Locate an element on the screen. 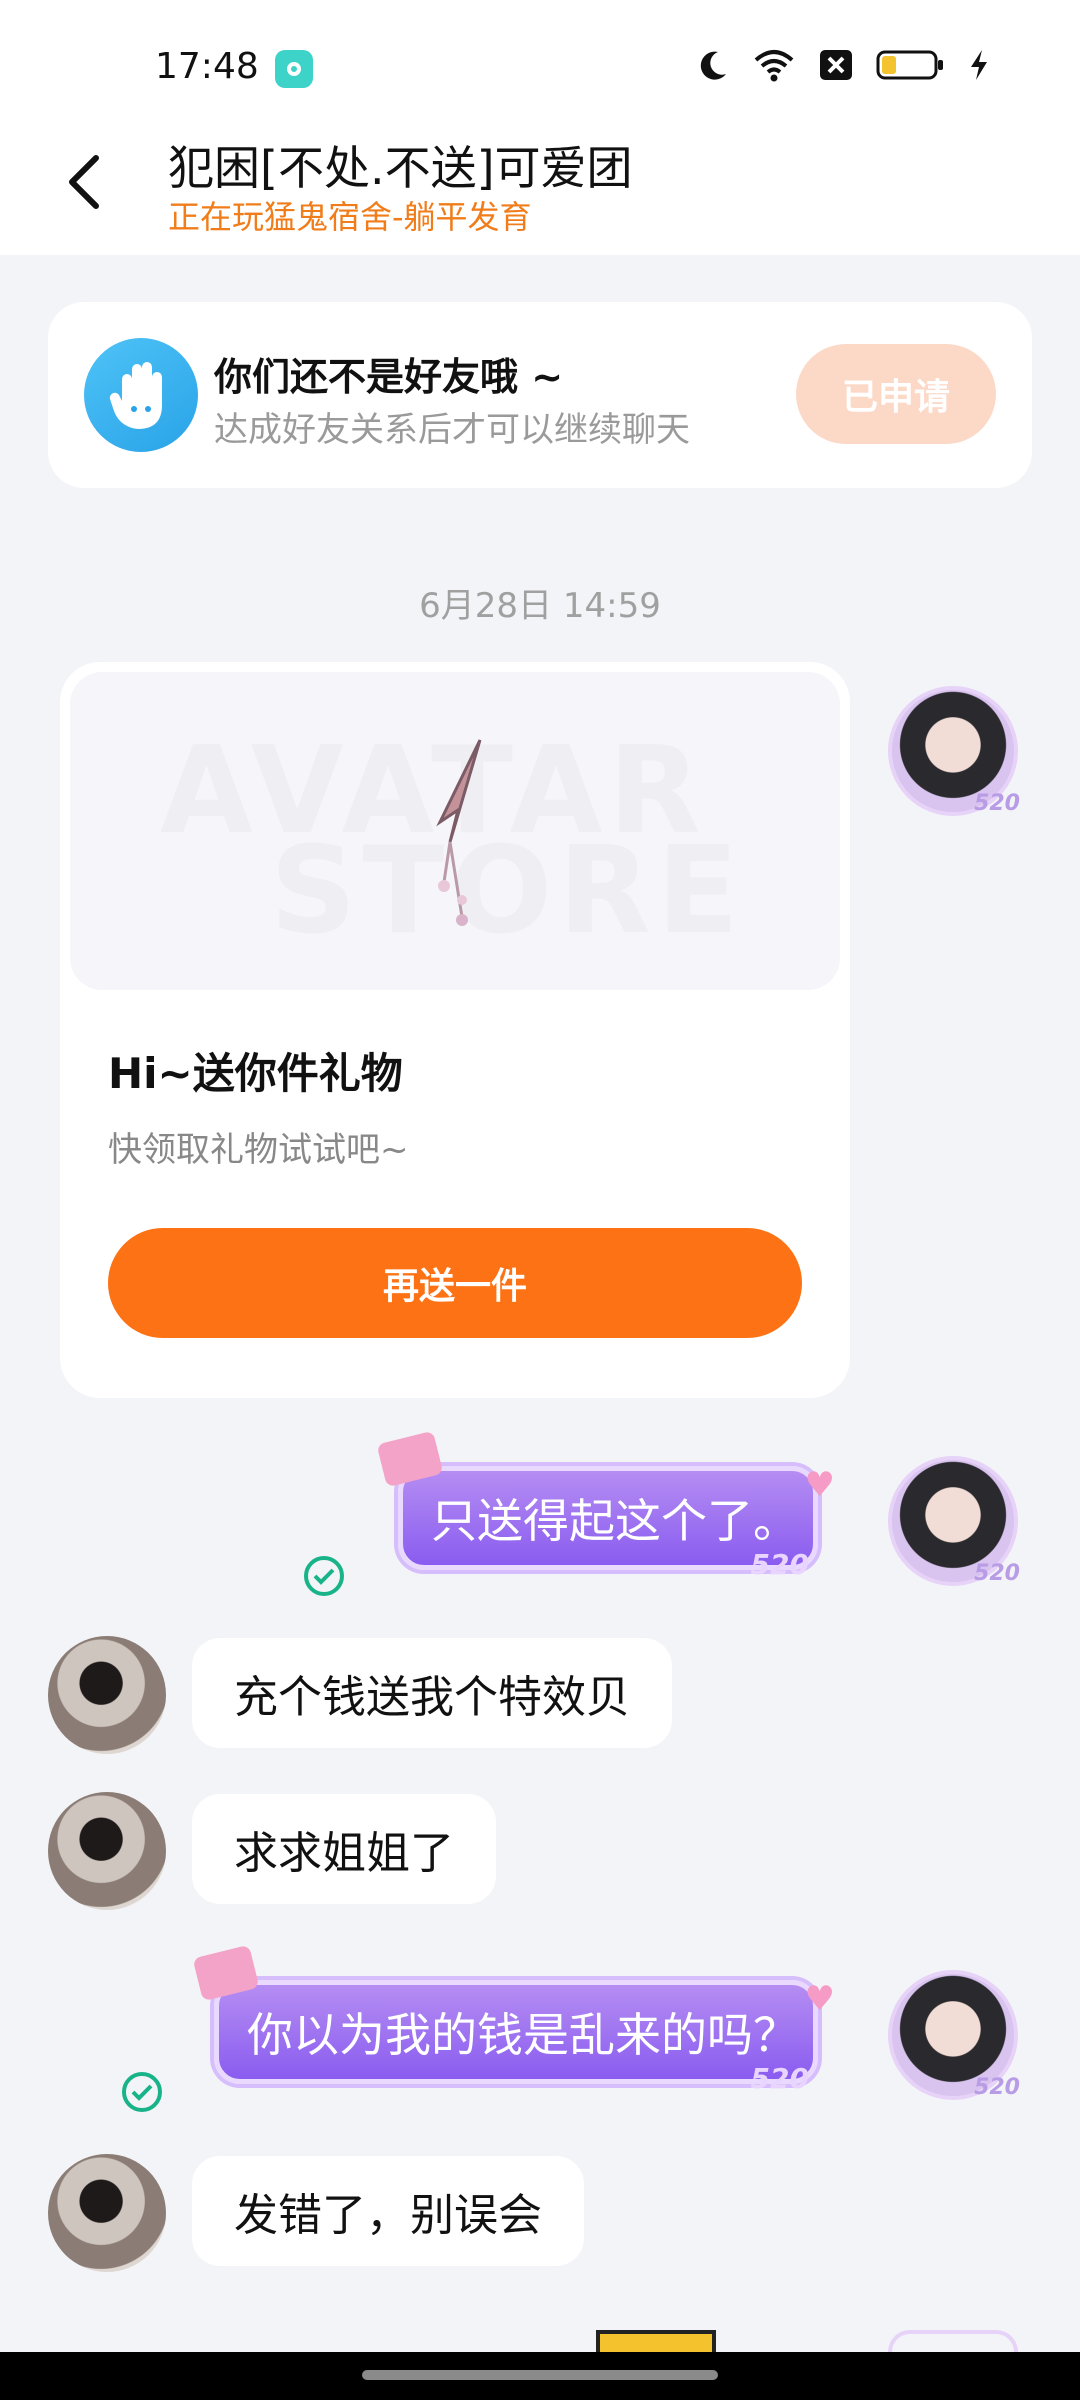 The image size is (1080, 2400). message-timestamp: 6月28日 14:59 is located at coordinates (540, 606).